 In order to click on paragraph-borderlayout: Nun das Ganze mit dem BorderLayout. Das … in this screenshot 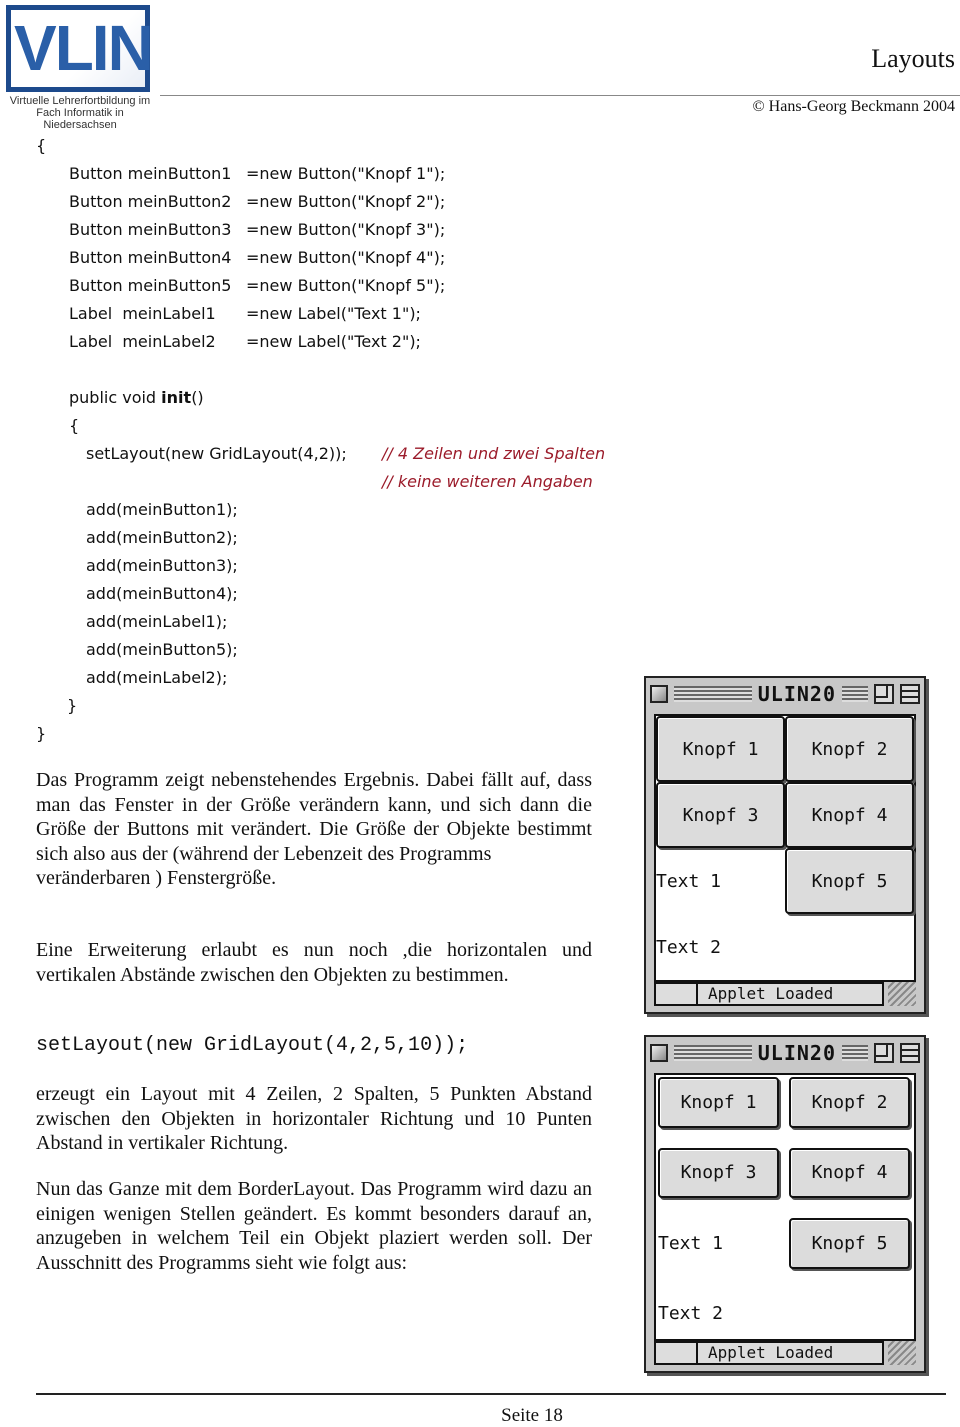, I will do `click(314, 1226)`.